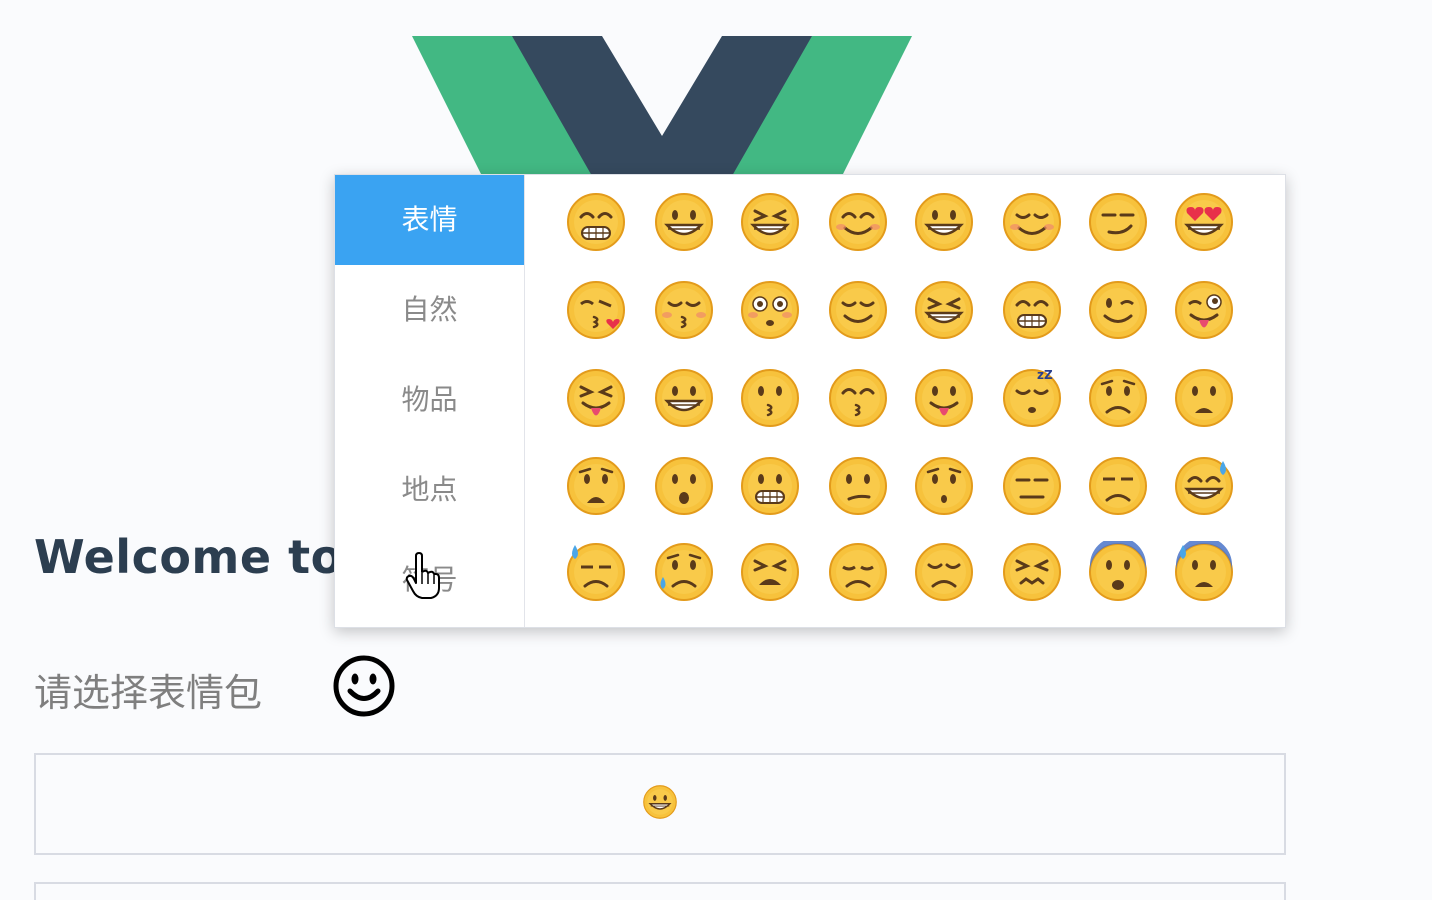 Image resolution: width=1432 pixels, height=900 pixels. I want to click on emoji-tongue-squint-icon, so click(596, 398).